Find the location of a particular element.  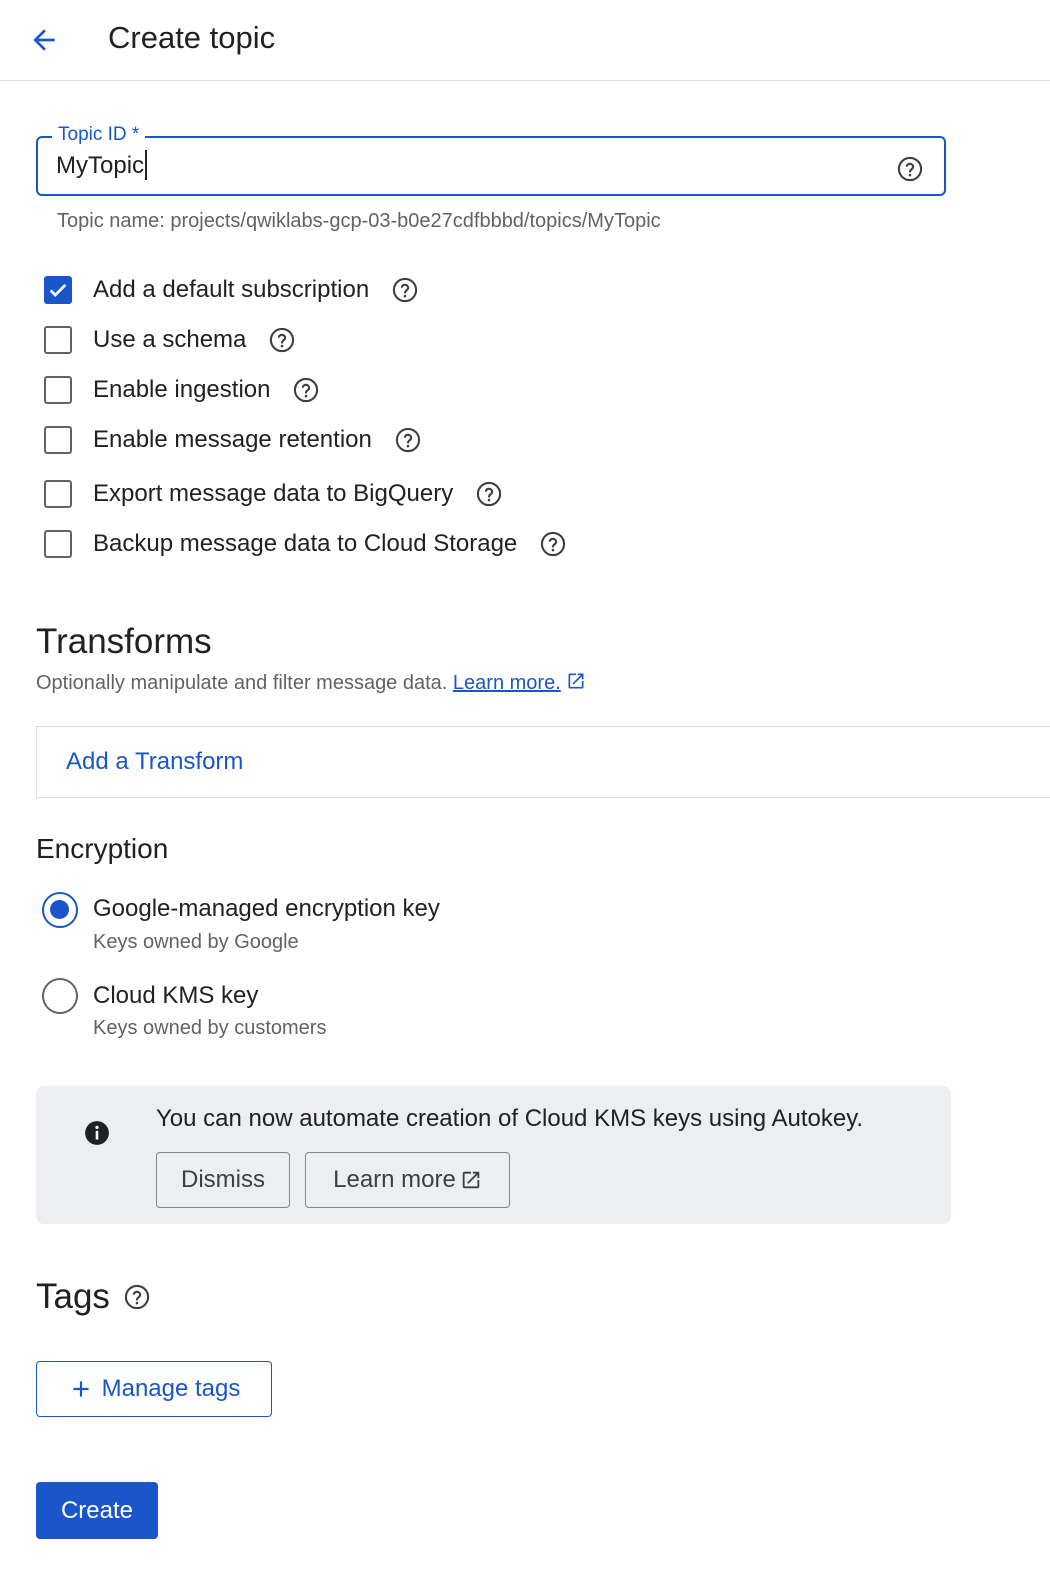

option-label: Enable ingestion is located at coordinates (182, 389).